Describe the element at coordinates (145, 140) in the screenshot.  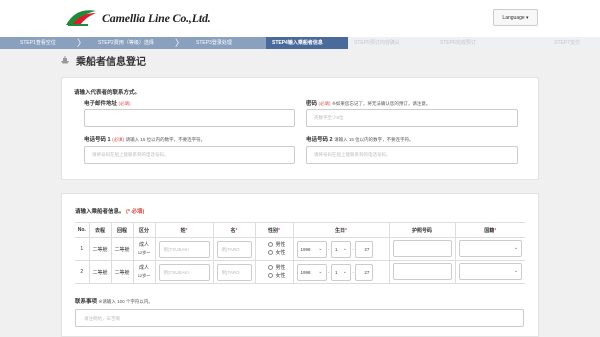
I see `phone1-label: 电话号码 1 (必填) 请输入 15 位以内的数字，不要连字符。` at that location.